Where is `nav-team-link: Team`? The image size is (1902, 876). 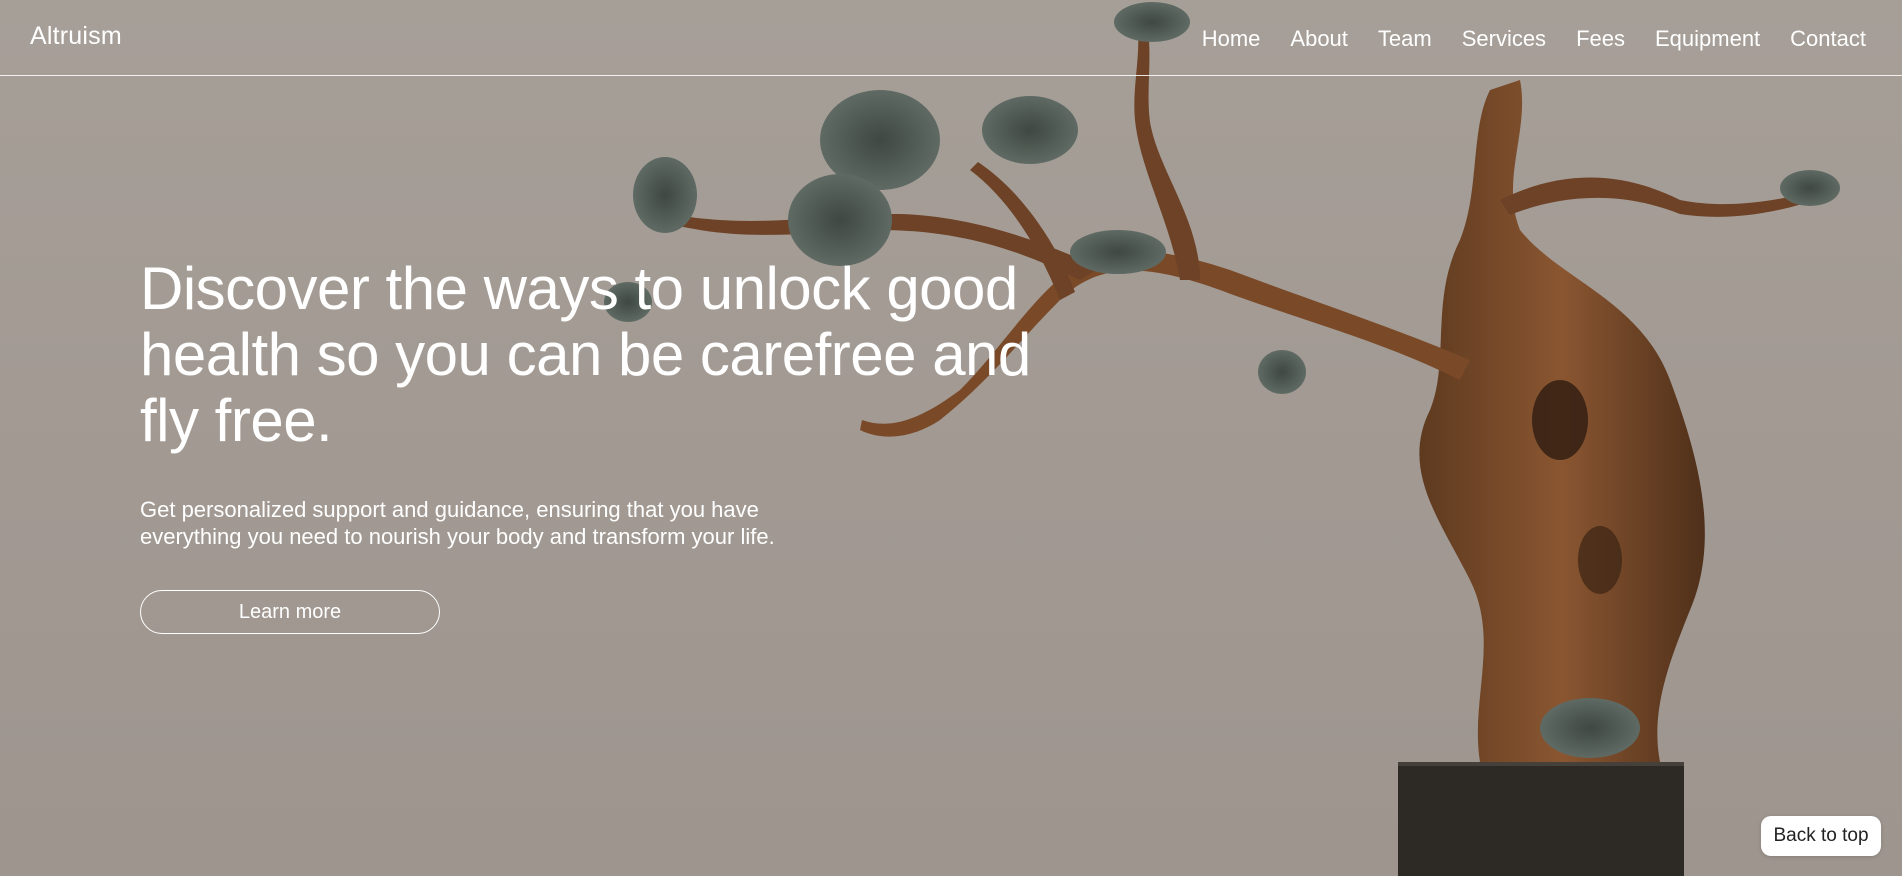
nav-team-link: Team is located at coordinates (1405, 39).